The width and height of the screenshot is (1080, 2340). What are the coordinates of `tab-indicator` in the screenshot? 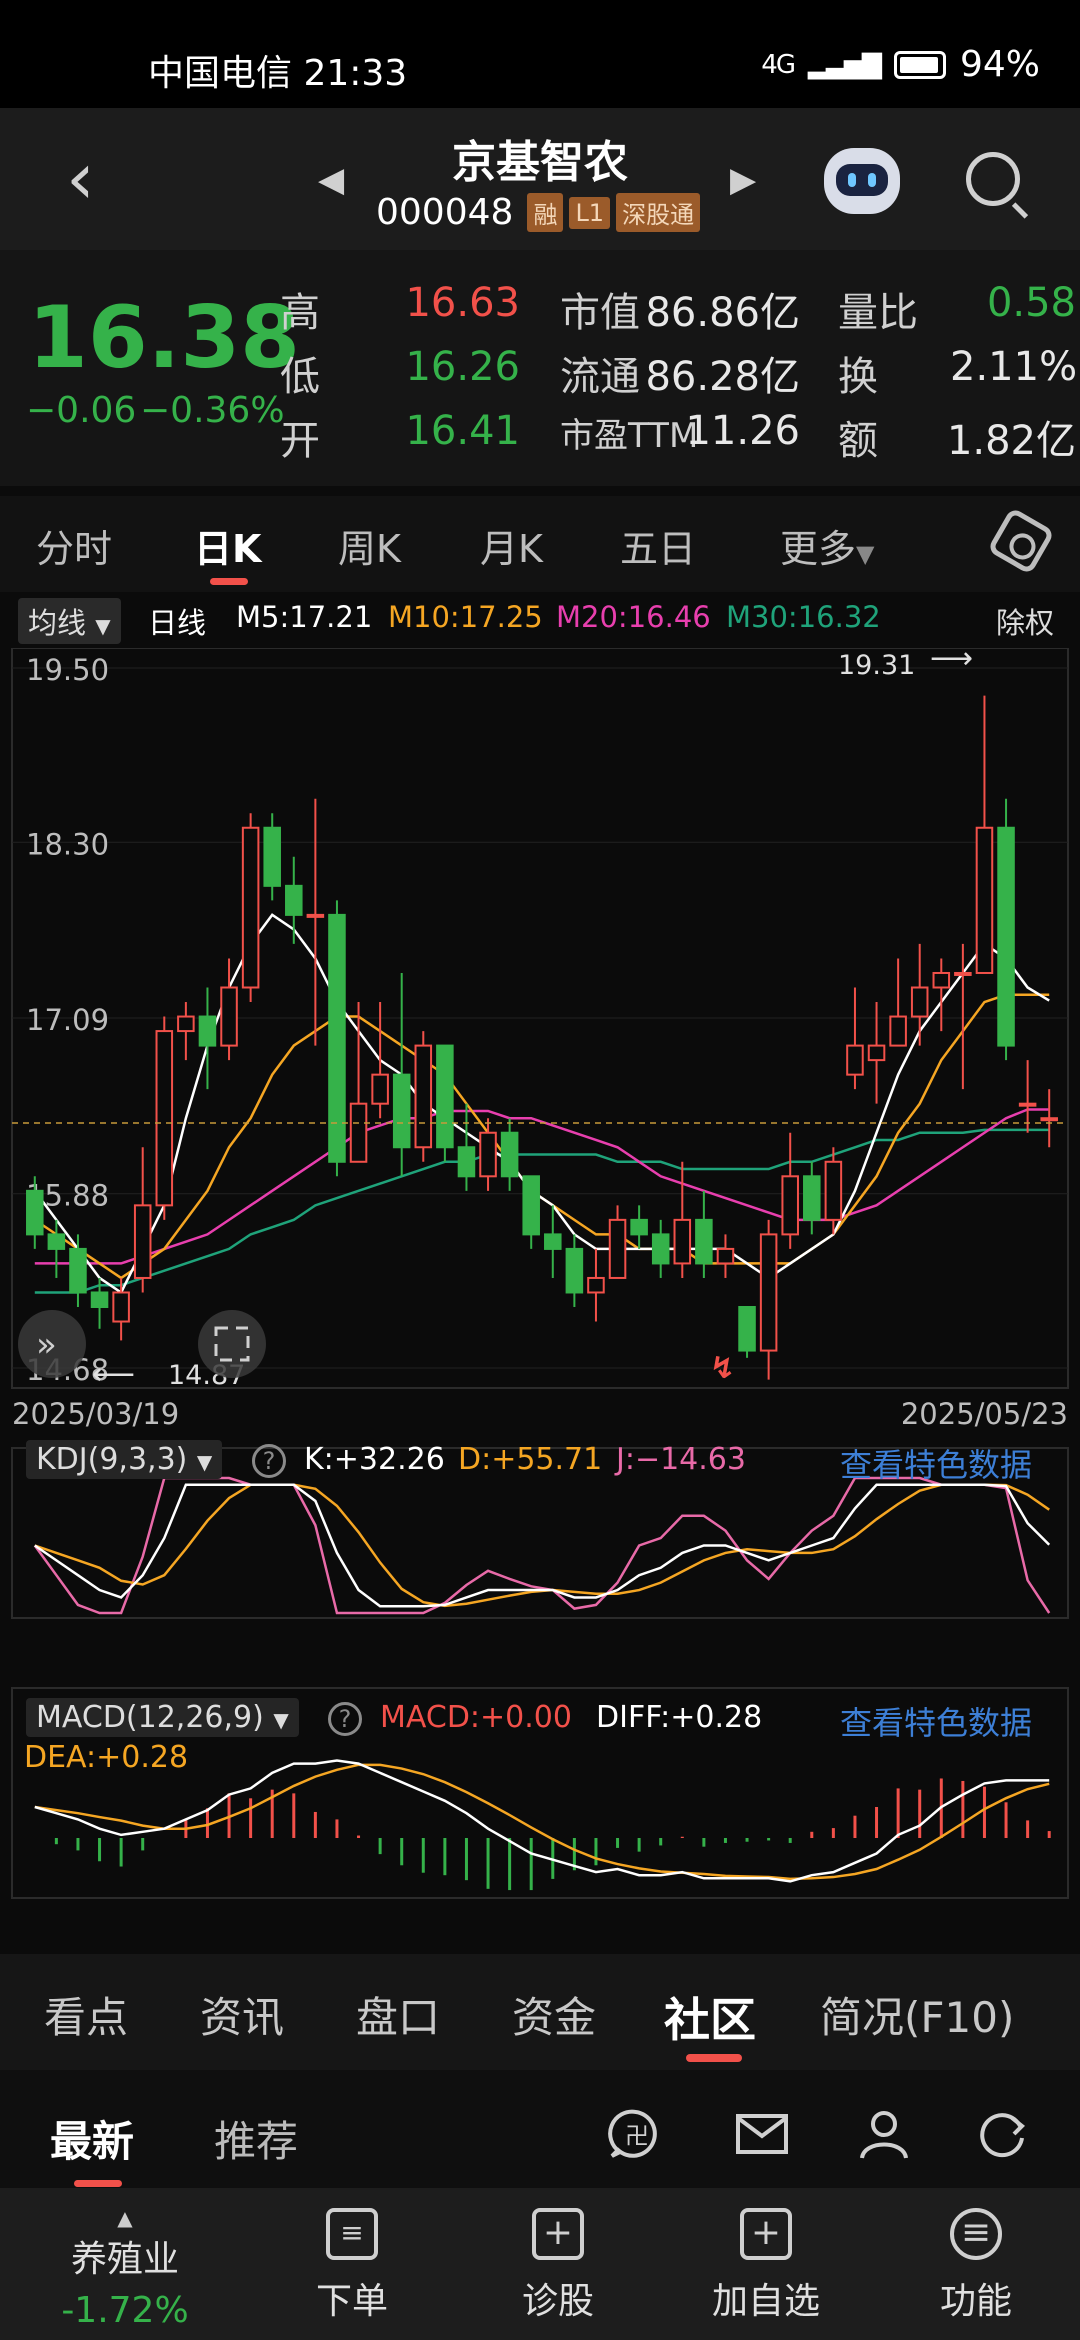 It's located at (229, 581).